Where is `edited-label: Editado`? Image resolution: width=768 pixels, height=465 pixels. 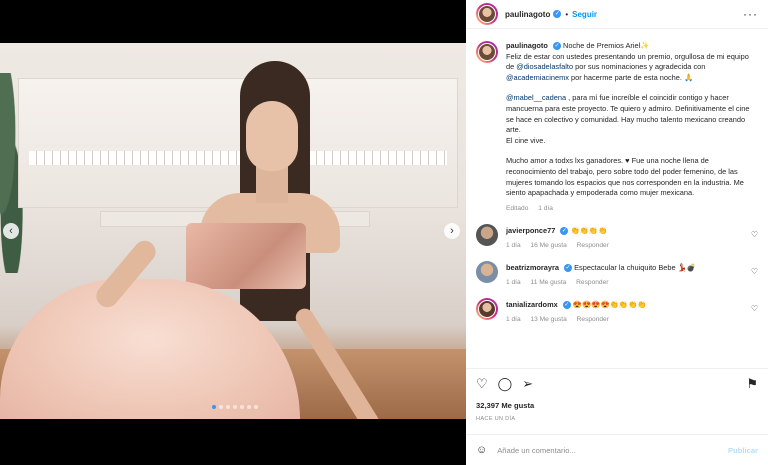 edited-label: Editado is located at coordinates (517, 208).